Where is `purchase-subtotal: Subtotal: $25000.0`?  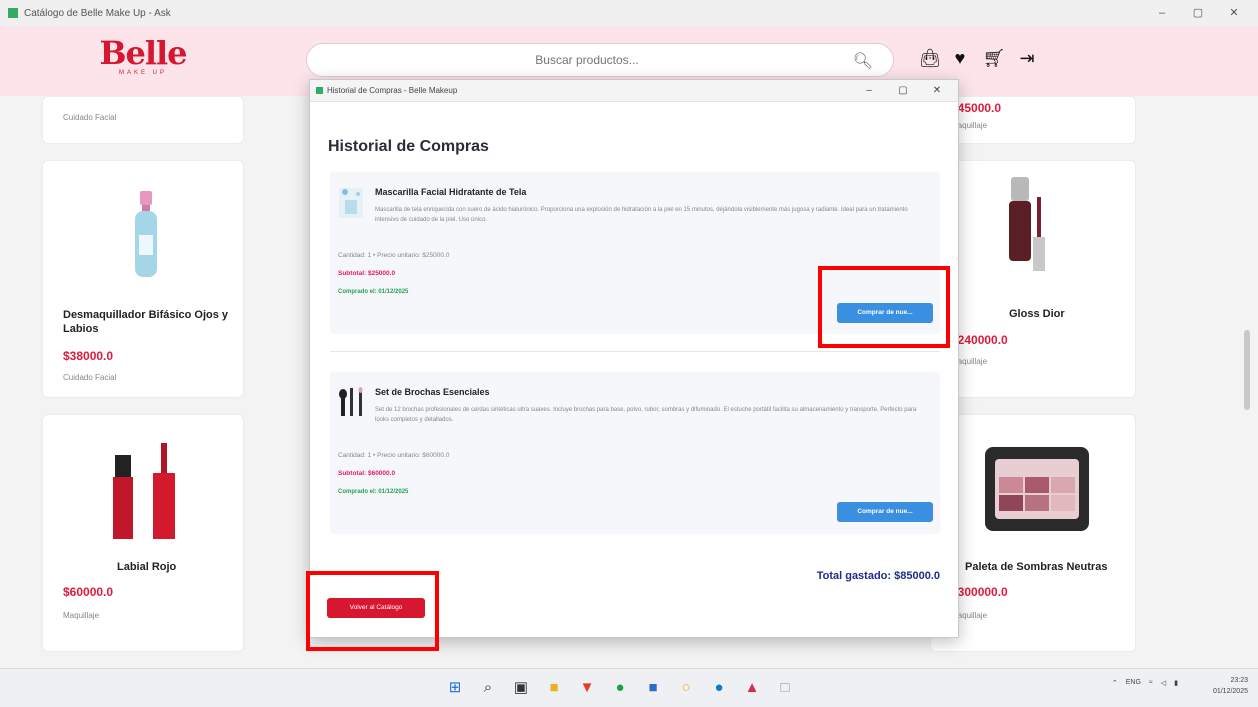 purchase-subtotal: Subtotal: $25000.0 is located at coordinates (367, 273).